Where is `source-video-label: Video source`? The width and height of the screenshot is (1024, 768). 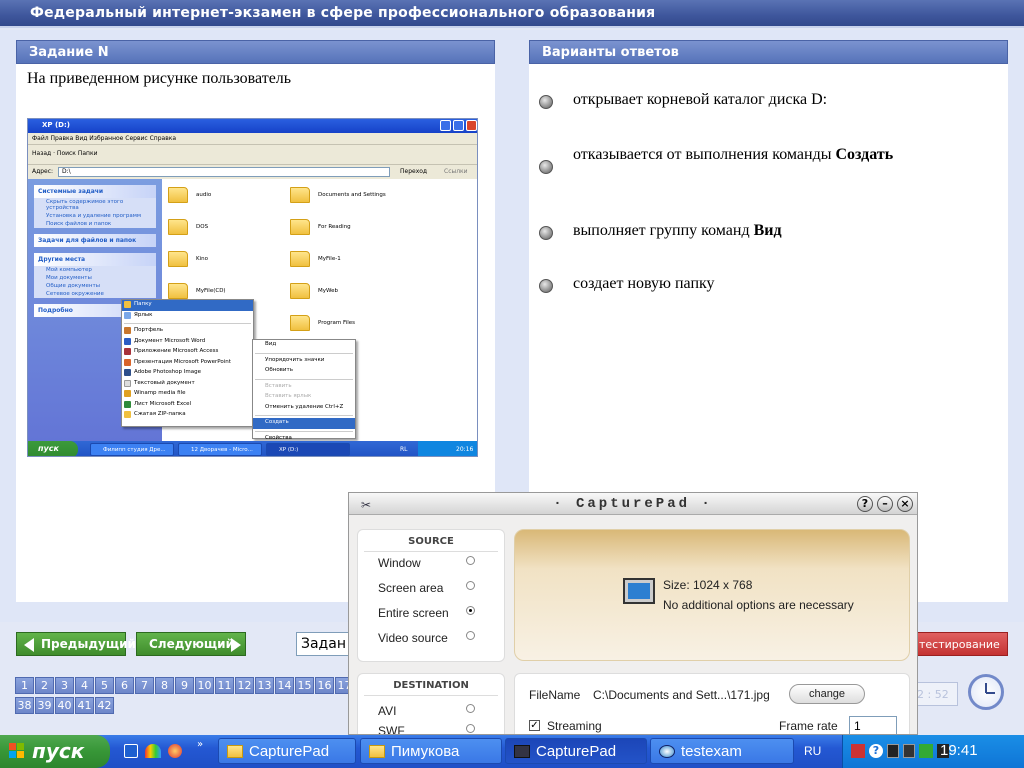
source-video-label: Video source is located at coordinates (413, 638).